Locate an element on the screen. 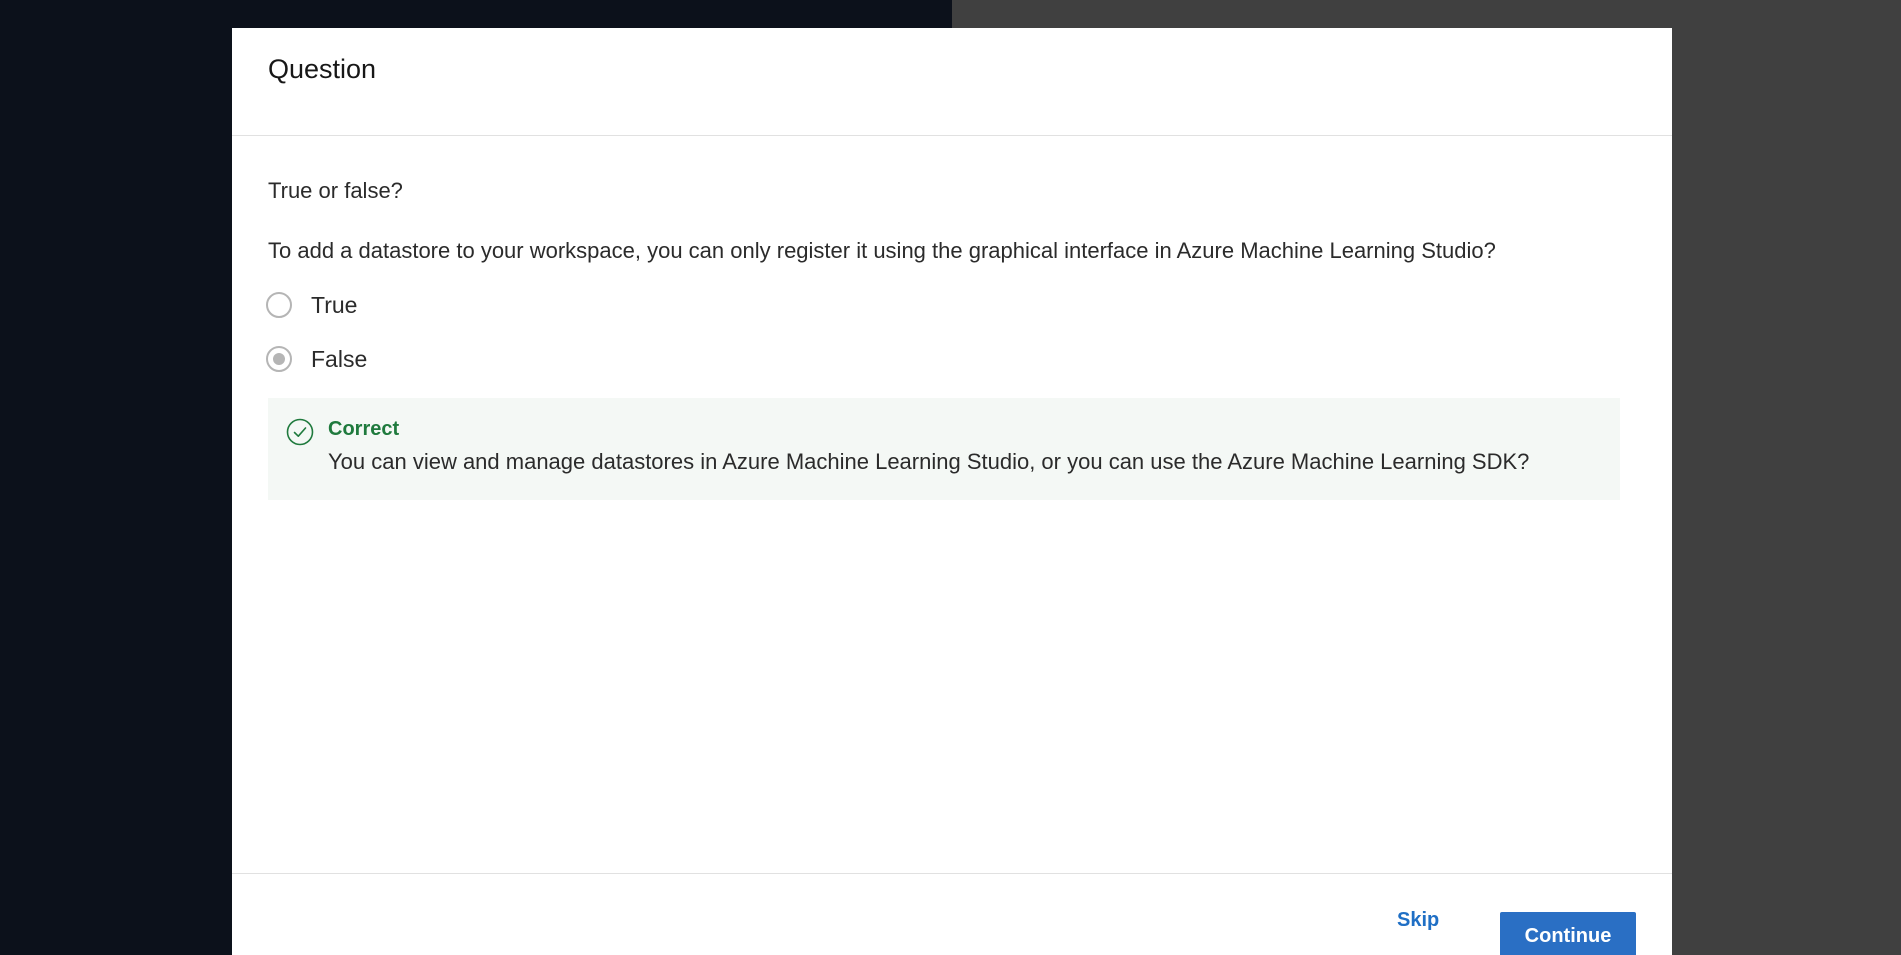  dialog-header: Question is located at coordinates (952, 82).